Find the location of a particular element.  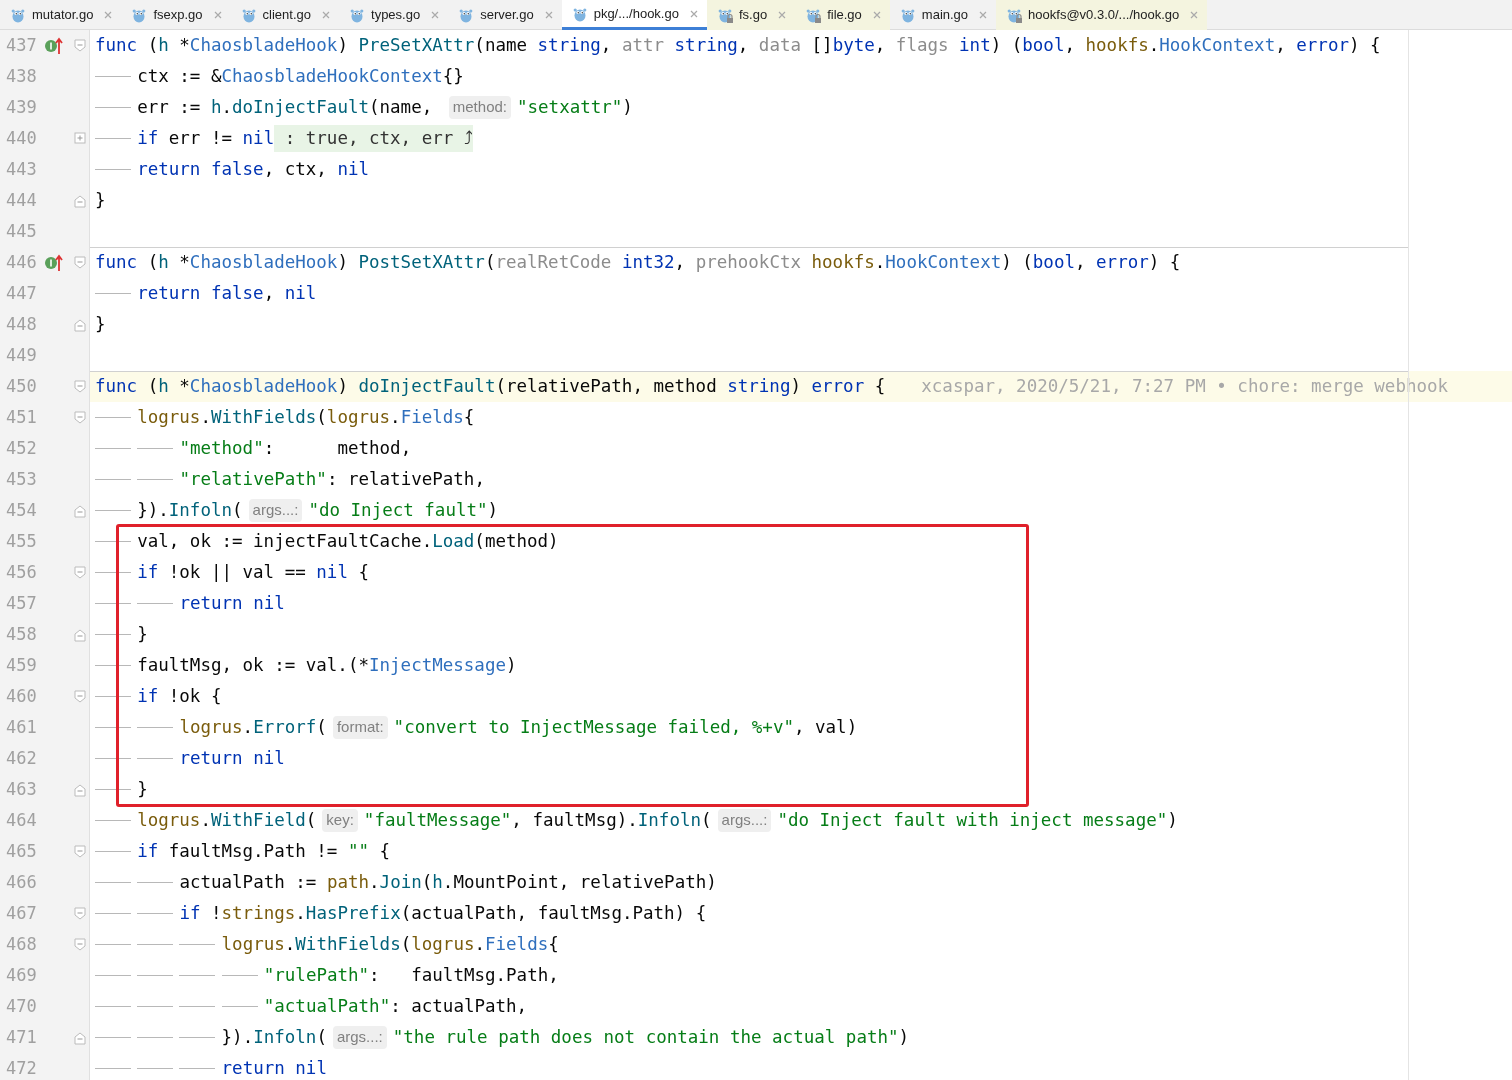

code-text: if !ok || val == nil { is located at coordinates (253, 573).